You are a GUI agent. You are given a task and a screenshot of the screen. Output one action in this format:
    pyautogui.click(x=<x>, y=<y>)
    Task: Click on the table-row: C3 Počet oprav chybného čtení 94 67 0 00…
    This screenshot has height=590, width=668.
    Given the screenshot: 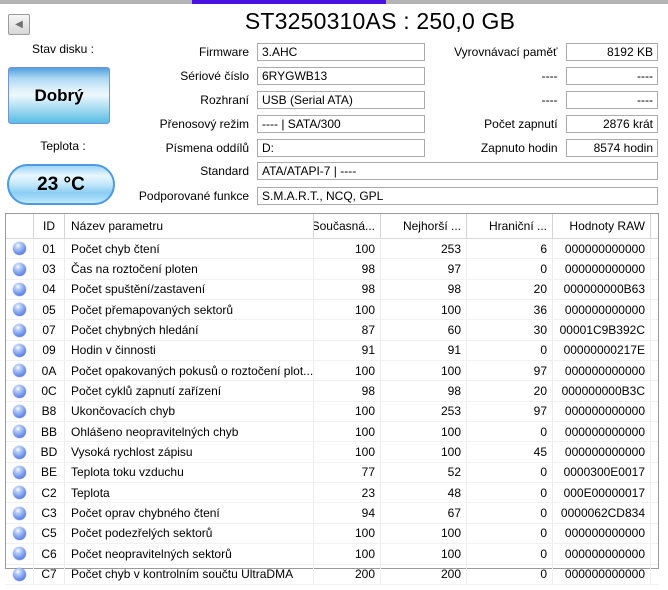 What is the action you would take?
    pyautogui.click(x=332, y=513)
    